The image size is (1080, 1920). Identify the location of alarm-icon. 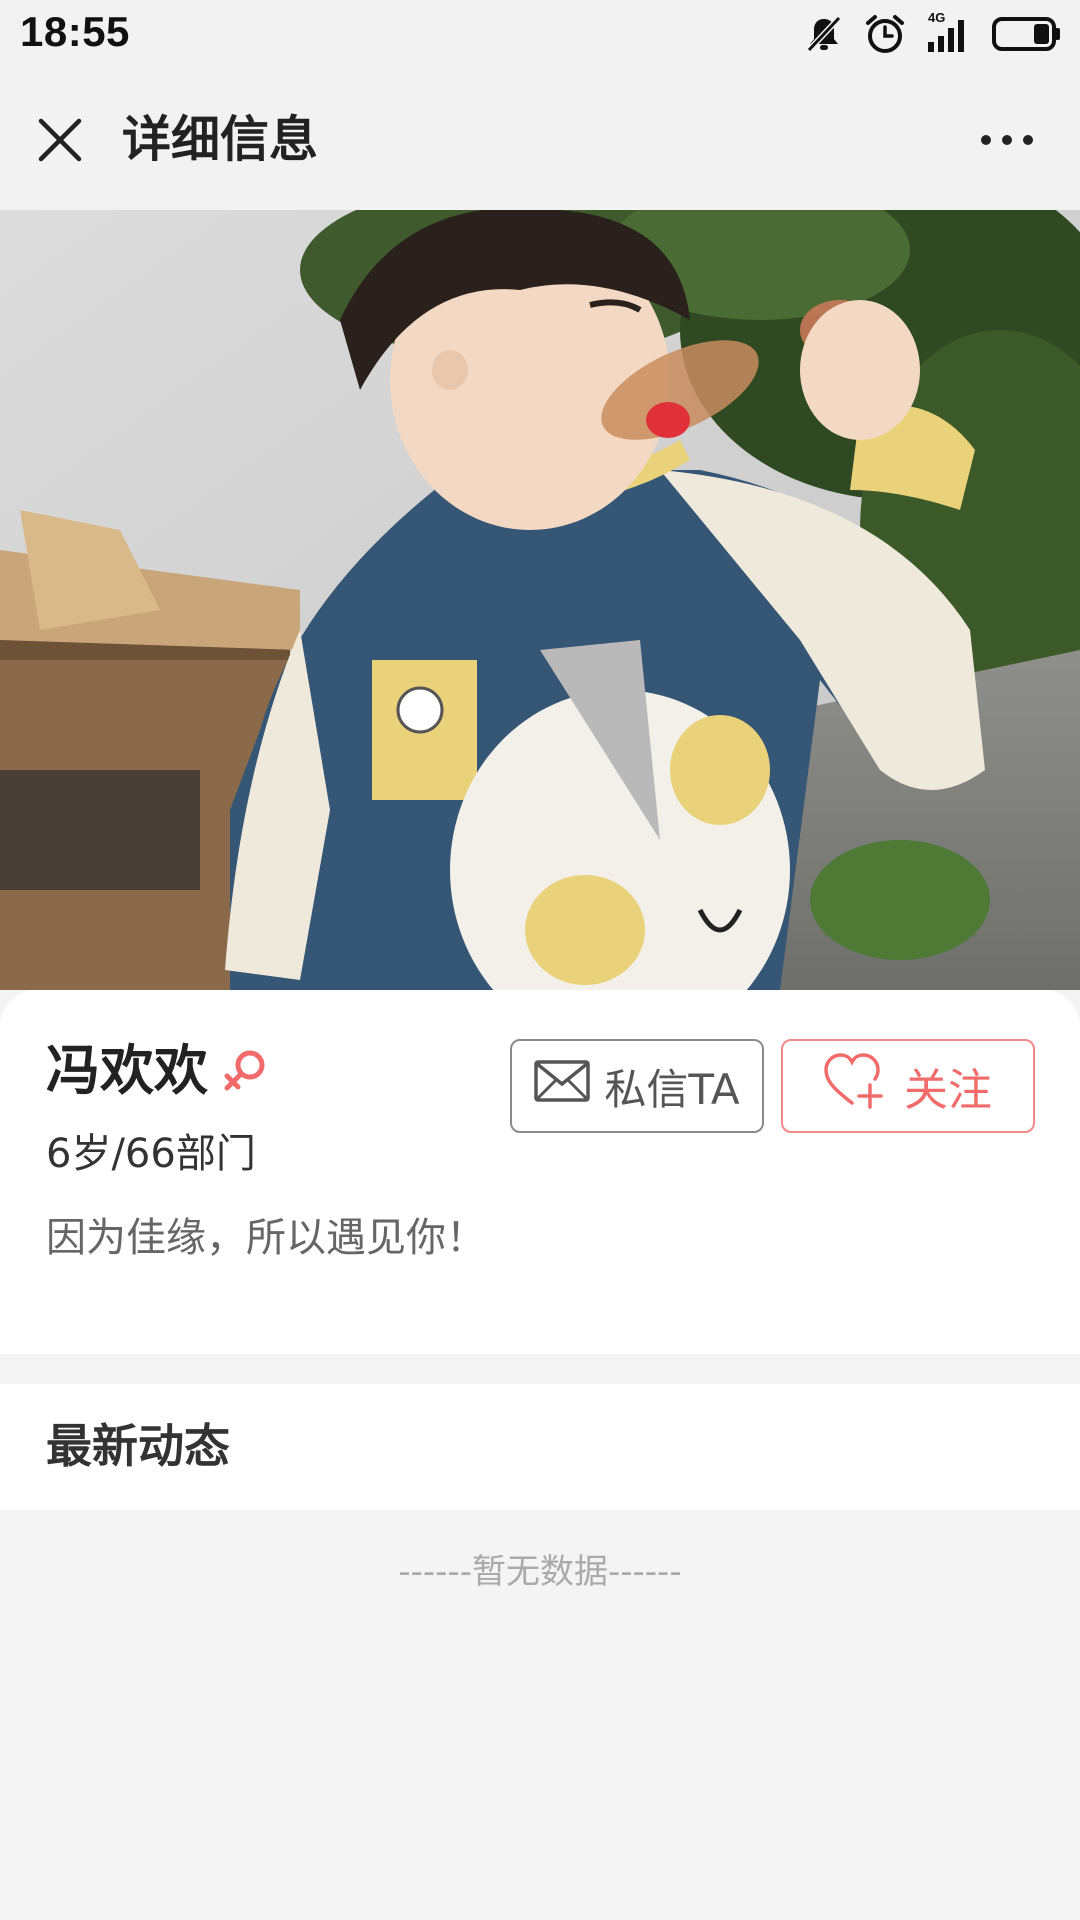
(885, 34).